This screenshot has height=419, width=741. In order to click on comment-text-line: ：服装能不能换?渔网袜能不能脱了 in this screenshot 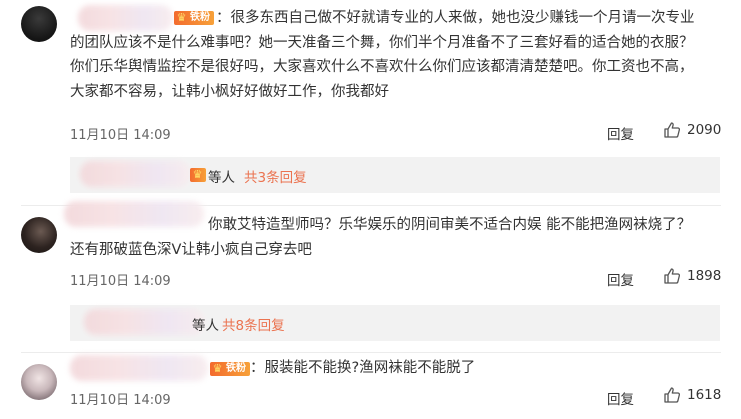, I will do `click(363, 368)`.